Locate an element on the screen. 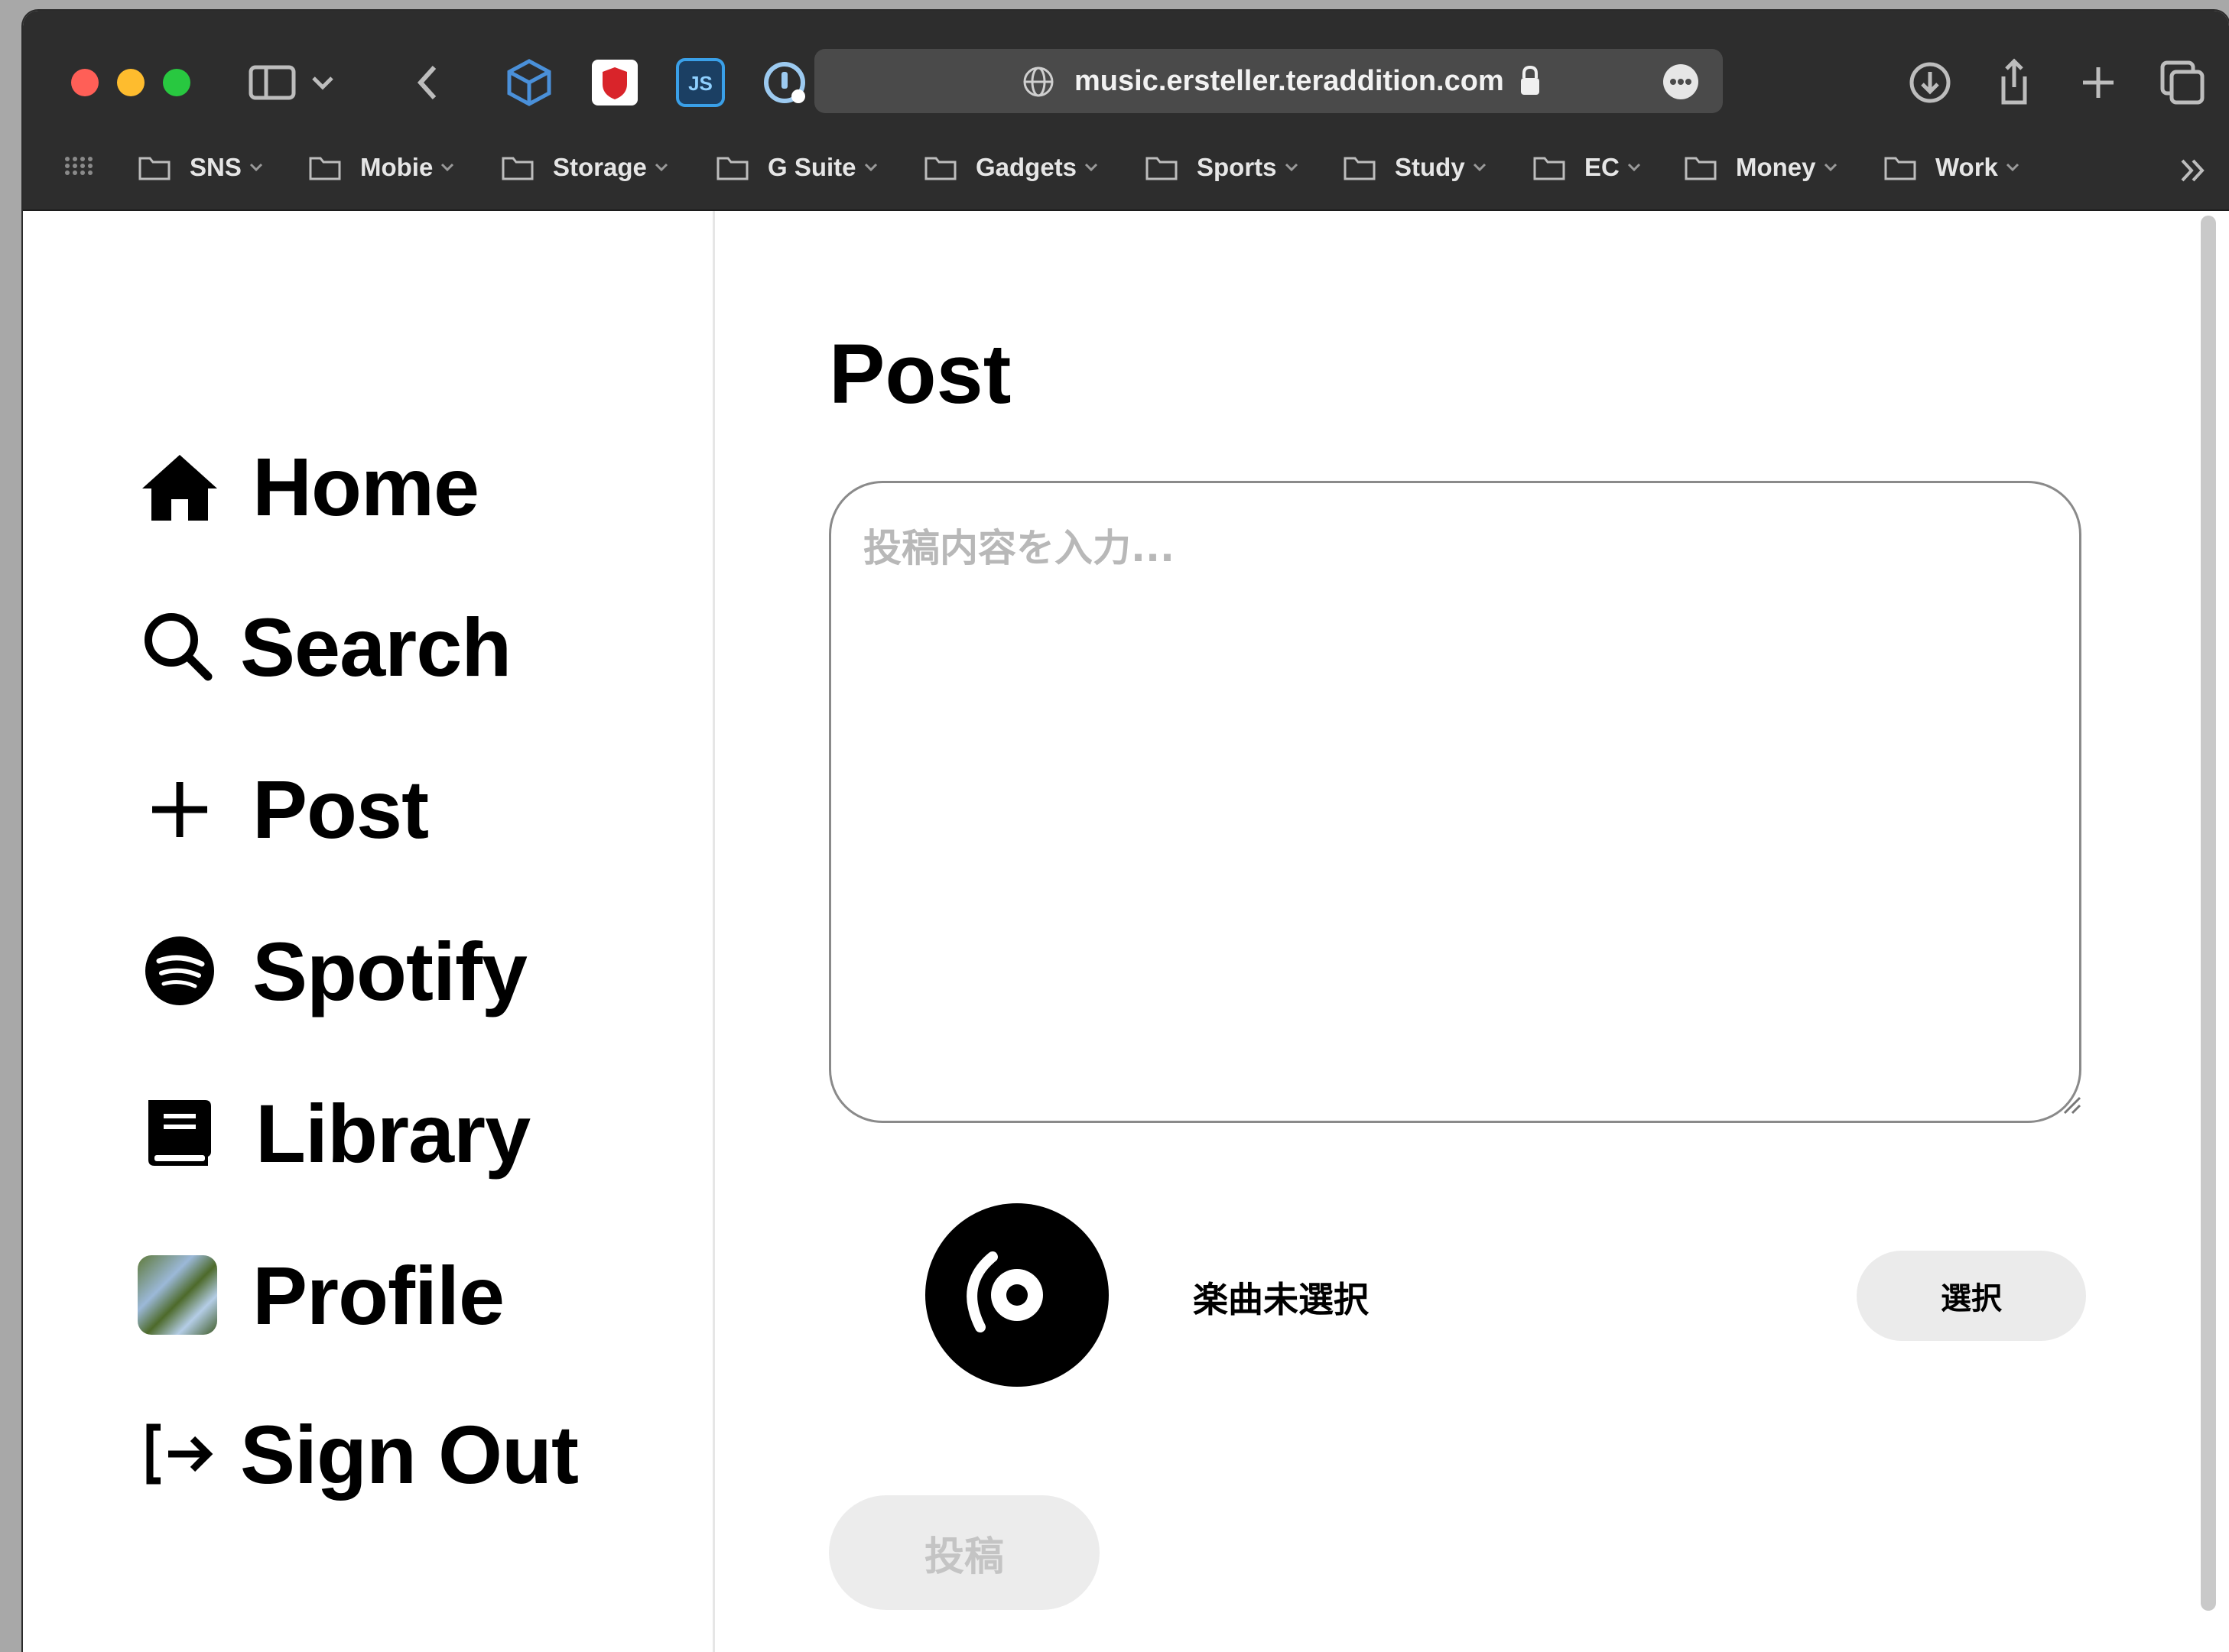 Image resolution: width=2229 pixels, height=1652 pixels. spotify-icon is located at coordinates (180, 971).